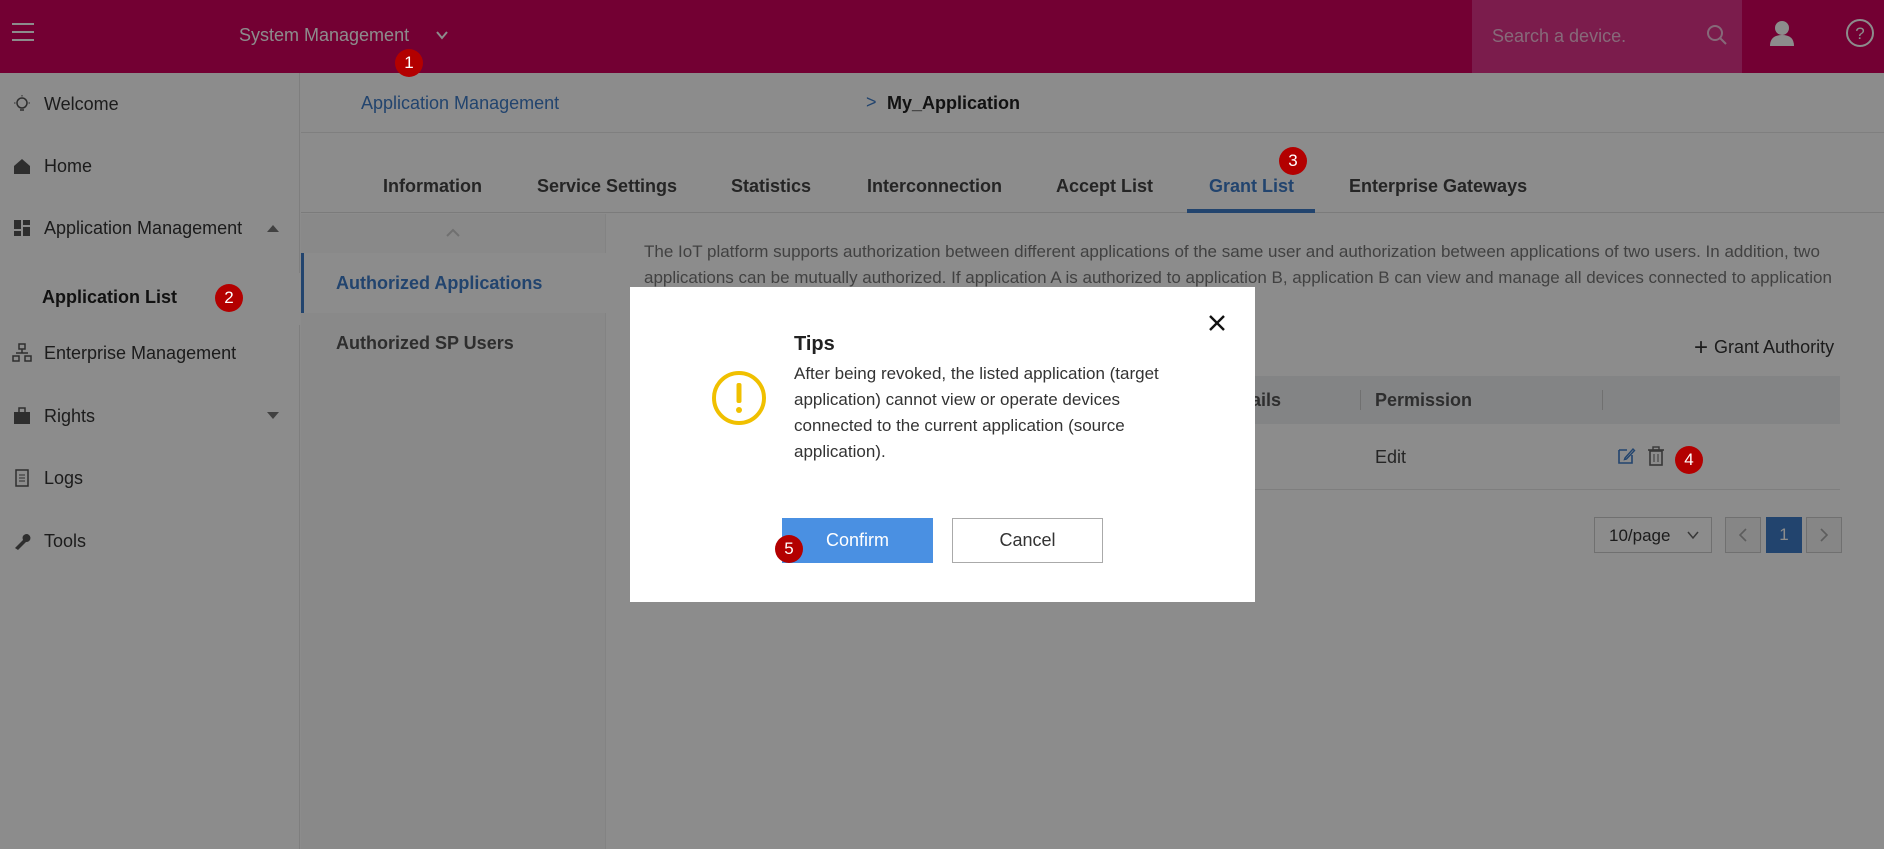 Image resolution: width=1884 pixels, height=849 pixels. What do you see at coordinates (1217, 323) in the screenshot?
I see `close-icon` at bounding box center [1217, 323].